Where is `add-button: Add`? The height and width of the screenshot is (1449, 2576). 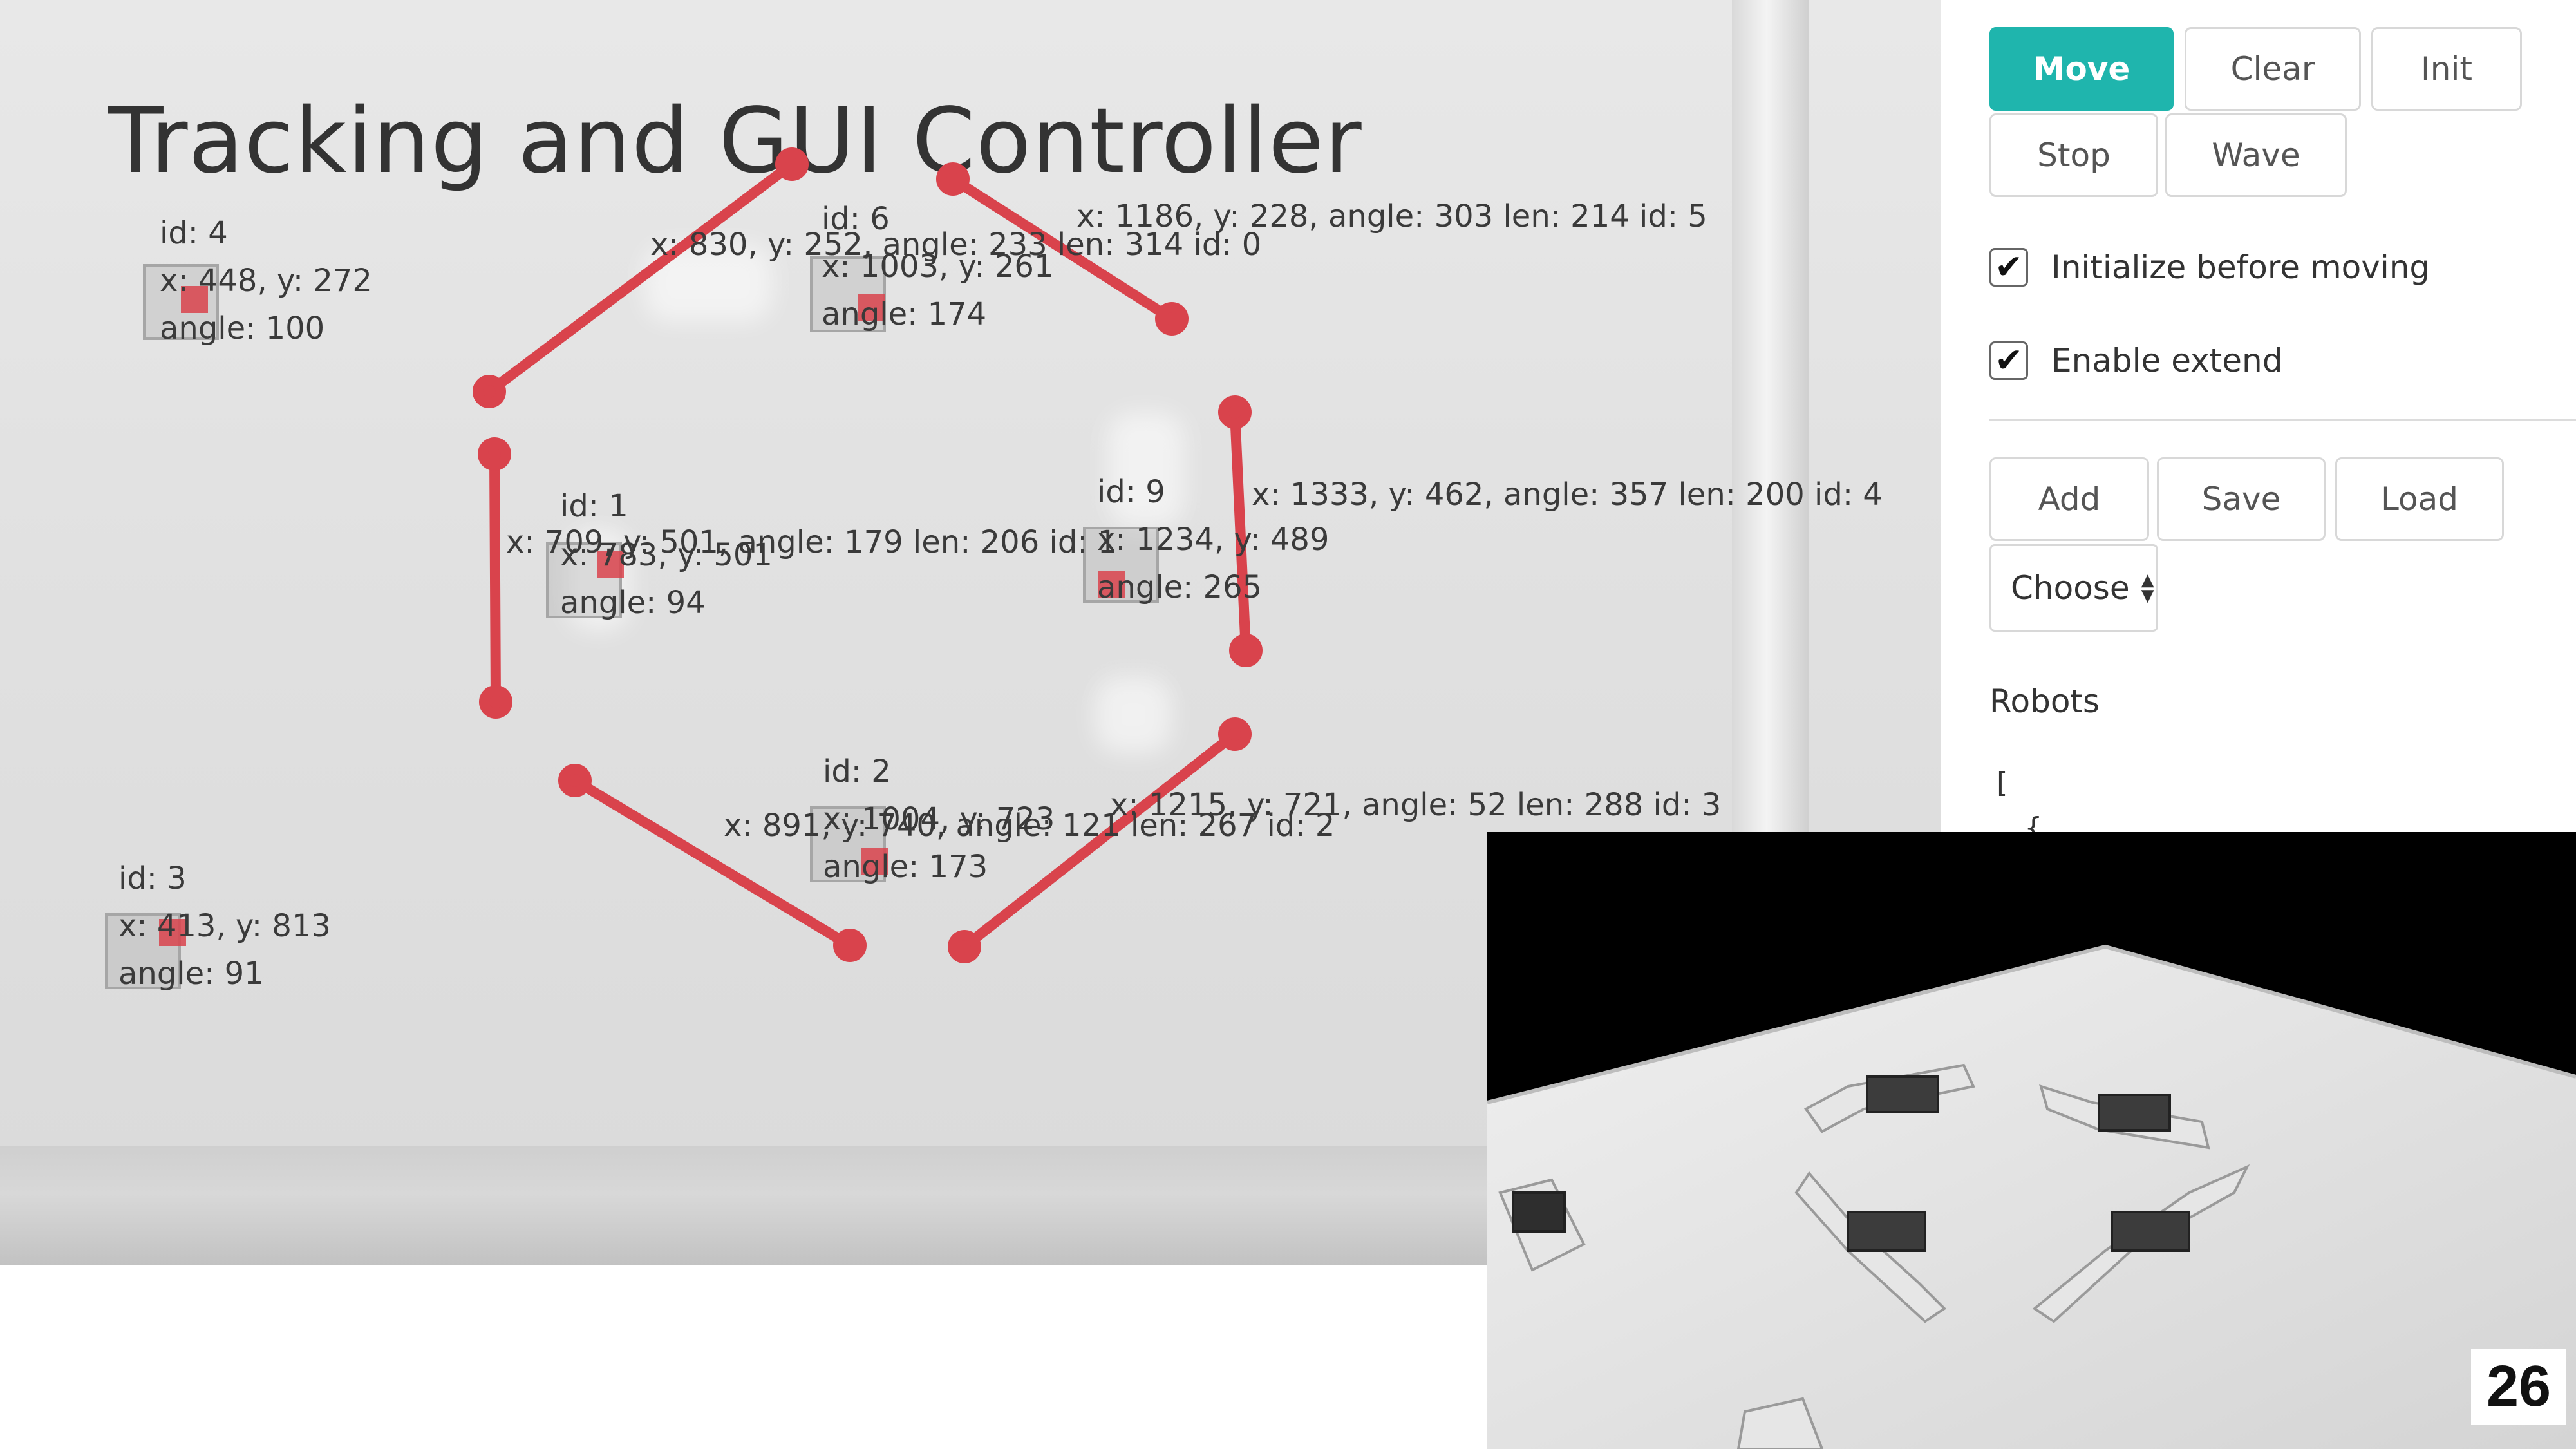
add-button: Add is located at coordinates (2069, 499).